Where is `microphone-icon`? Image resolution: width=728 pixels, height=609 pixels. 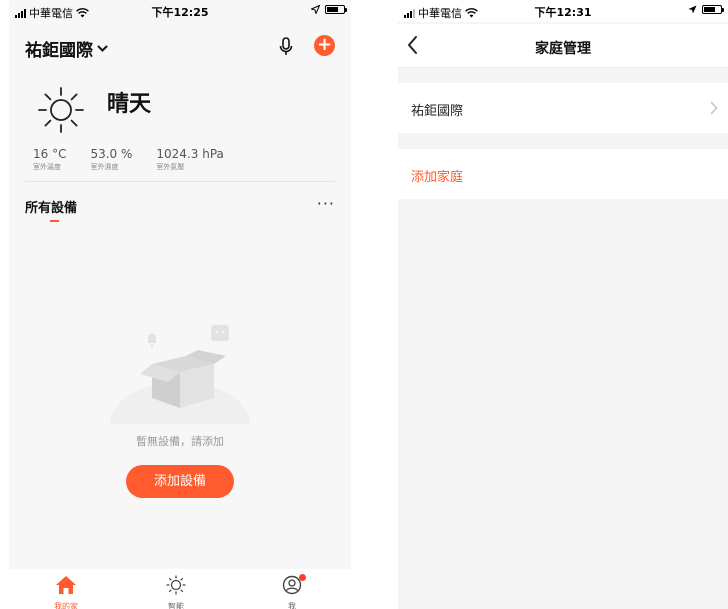
microphone-icon is located at coordinates (286, 47).